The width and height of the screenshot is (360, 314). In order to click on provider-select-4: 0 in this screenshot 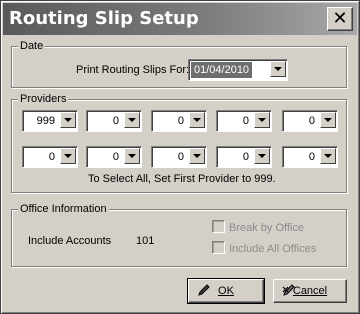, I will do `click(244, 121)`.